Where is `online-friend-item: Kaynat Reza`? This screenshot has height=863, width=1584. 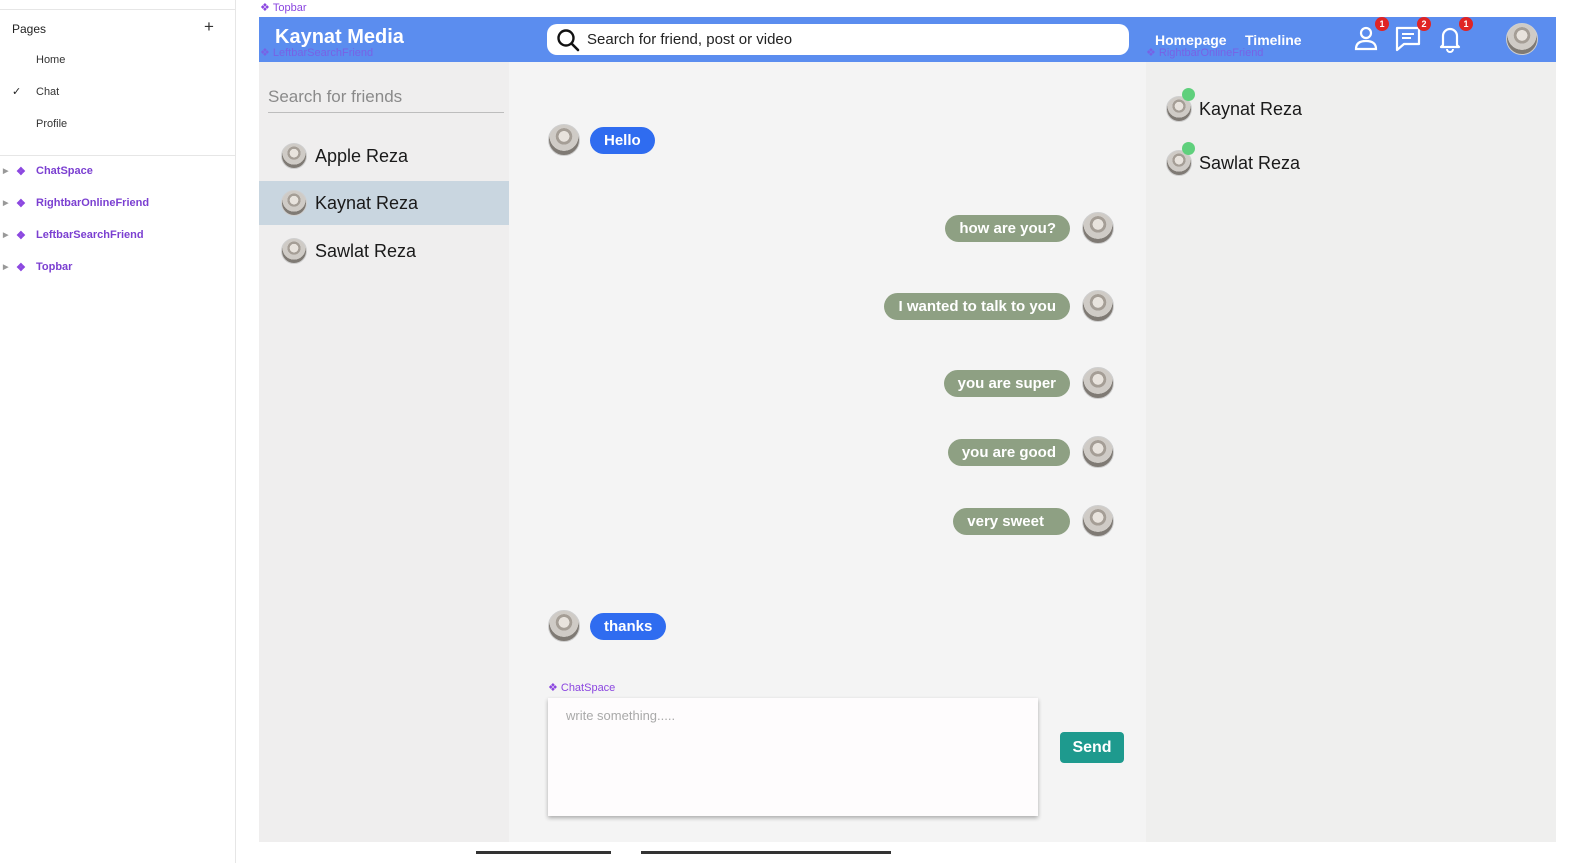 online-friend-item: Kaynat Reza is located at coordinates (1234, 105).